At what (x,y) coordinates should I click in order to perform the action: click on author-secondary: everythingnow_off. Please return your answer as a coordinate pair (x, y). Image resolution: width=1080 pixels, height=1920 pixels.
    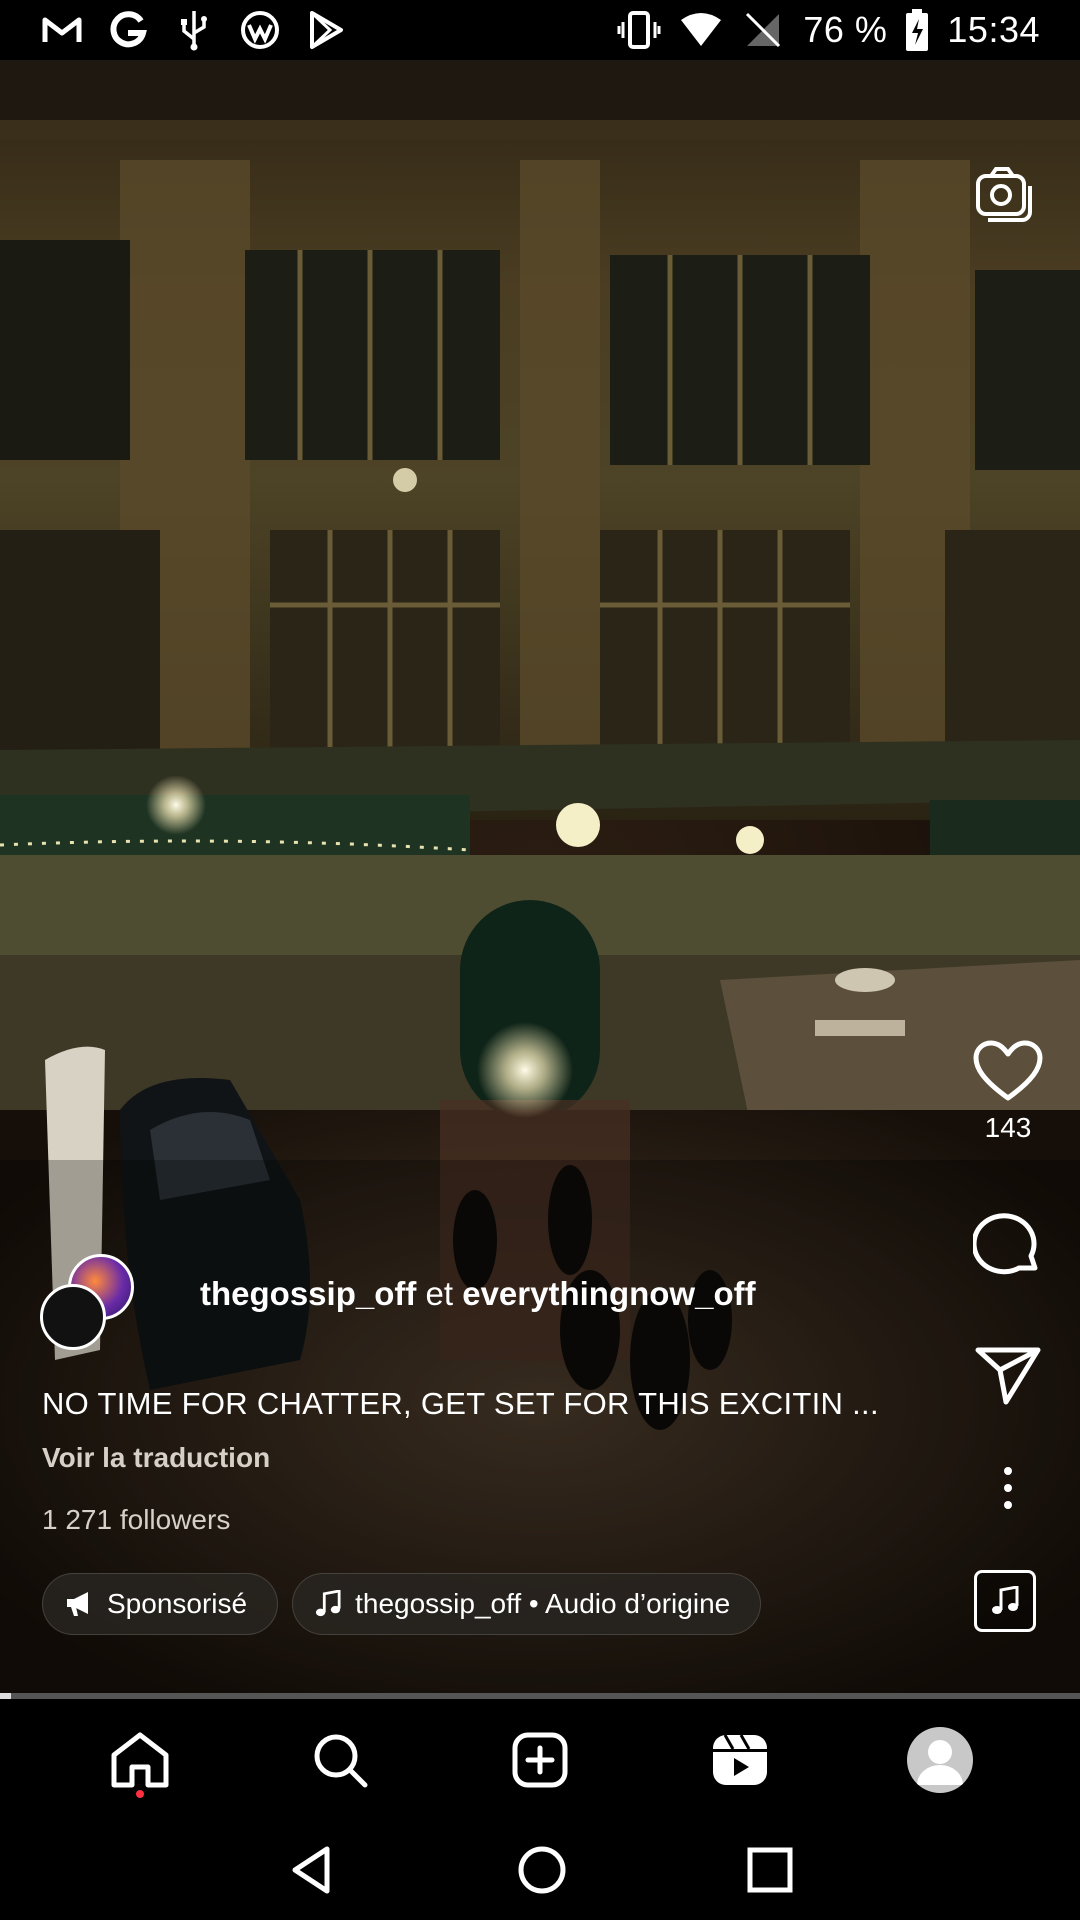
    Looking at the image, I should click on (608, 1293).